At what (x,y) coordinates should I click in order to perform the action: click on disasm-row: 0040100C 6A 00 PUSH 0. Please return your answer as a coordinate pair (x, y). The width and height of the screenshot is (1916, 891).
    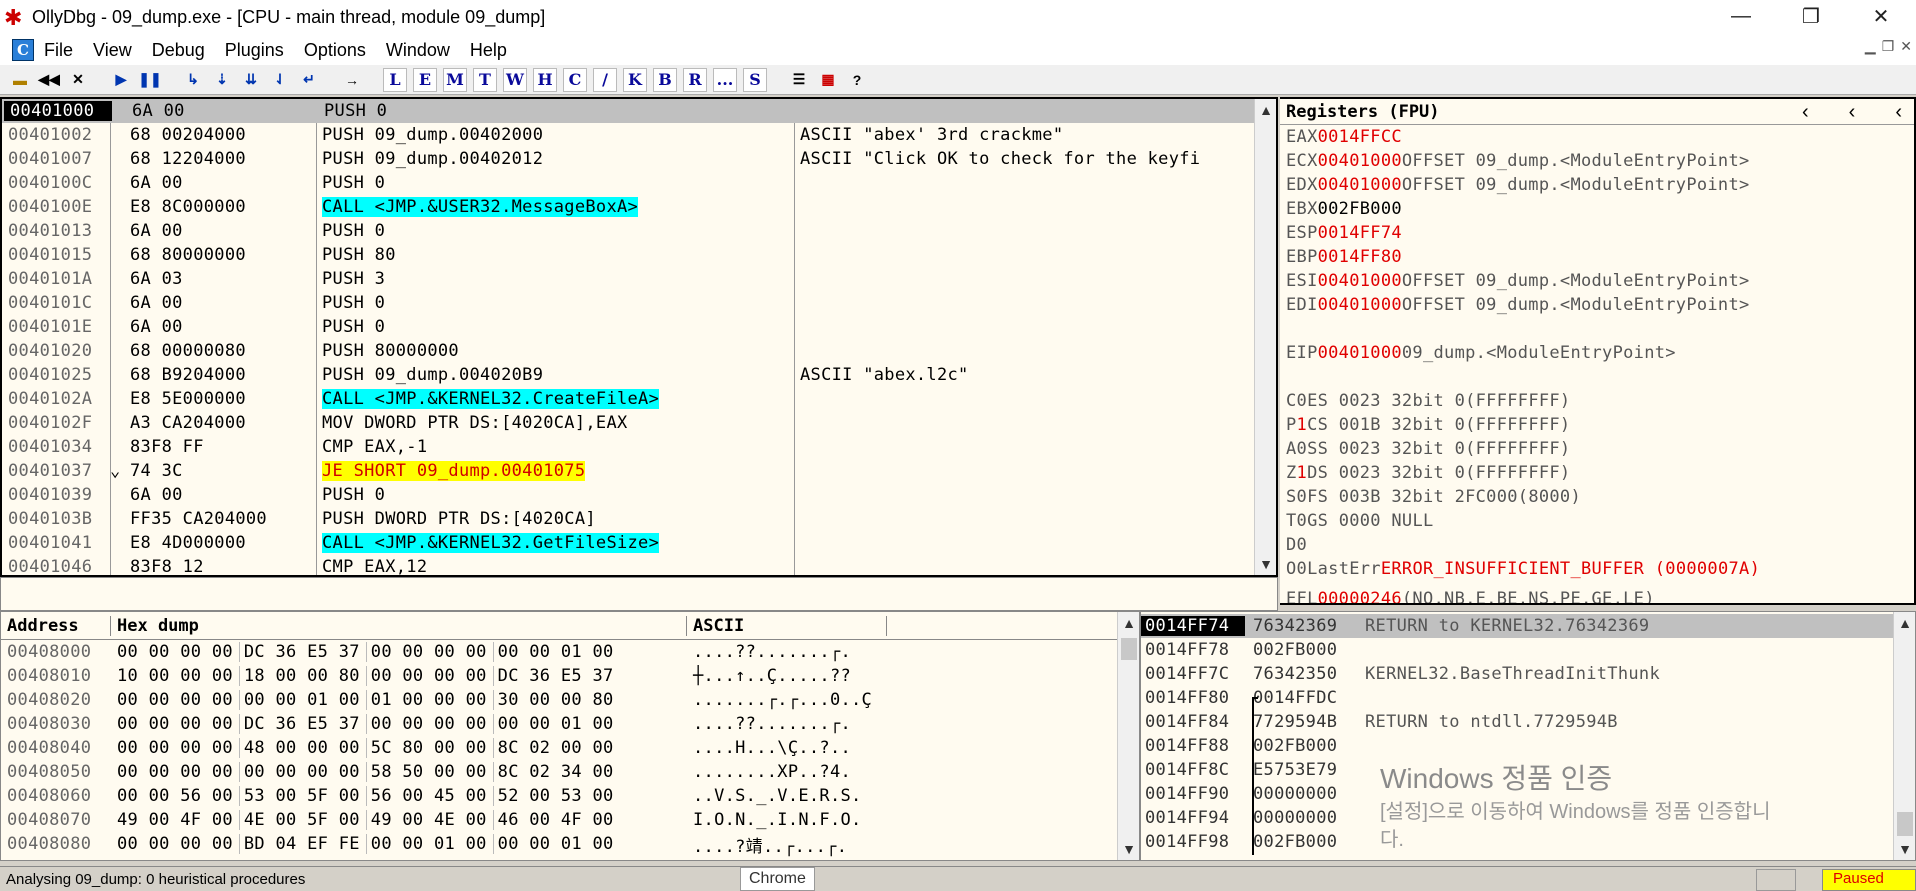
    Looking at the image, I should click on (639, 183).